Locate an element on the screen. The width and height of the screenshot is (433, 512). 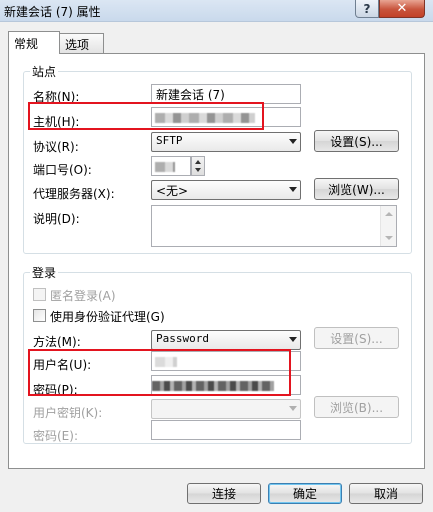
name-field: 新建会话 (7) is located at coordinates (226, 94).